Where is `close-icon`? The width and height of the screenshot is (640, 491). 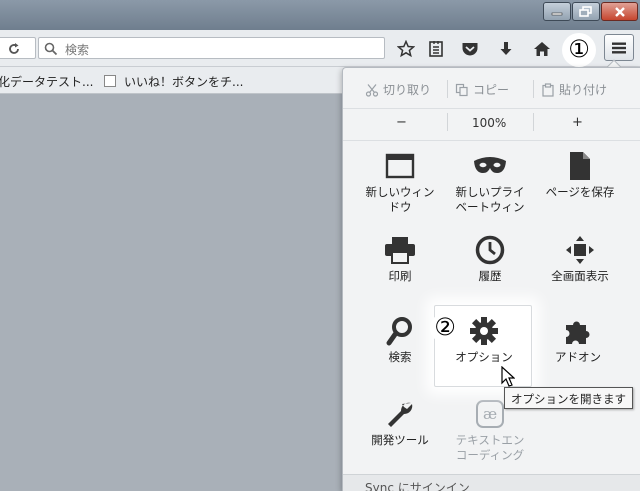 close-icon is located at coordinates (619, 11).